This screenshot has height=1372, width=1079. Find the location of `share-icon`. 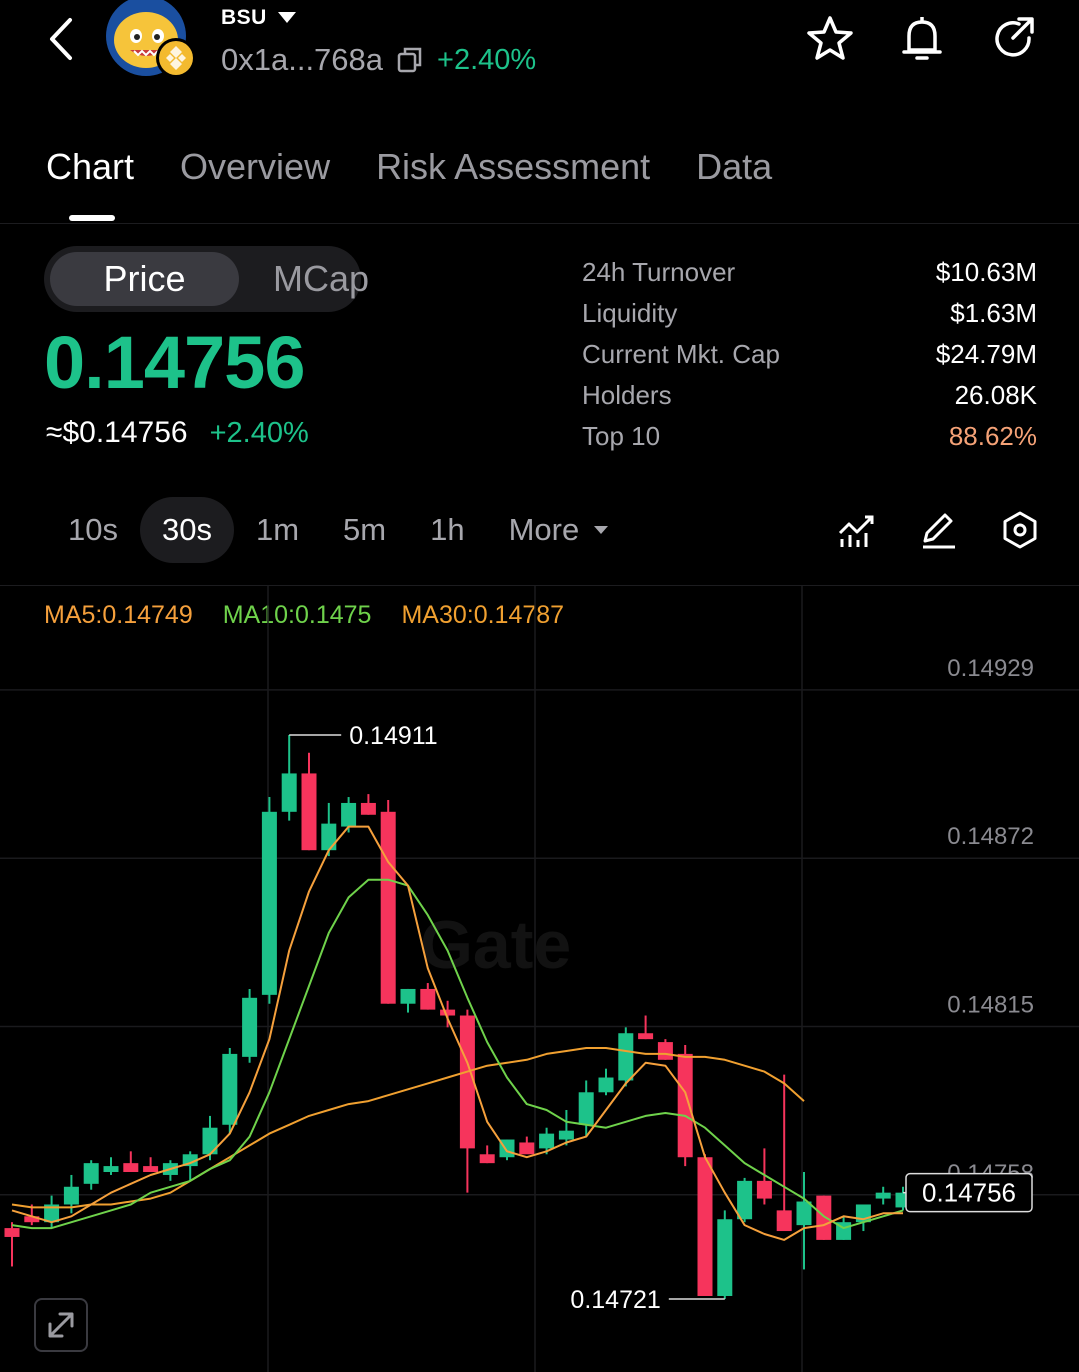

share-icon is located at coordinates (1014, 39).